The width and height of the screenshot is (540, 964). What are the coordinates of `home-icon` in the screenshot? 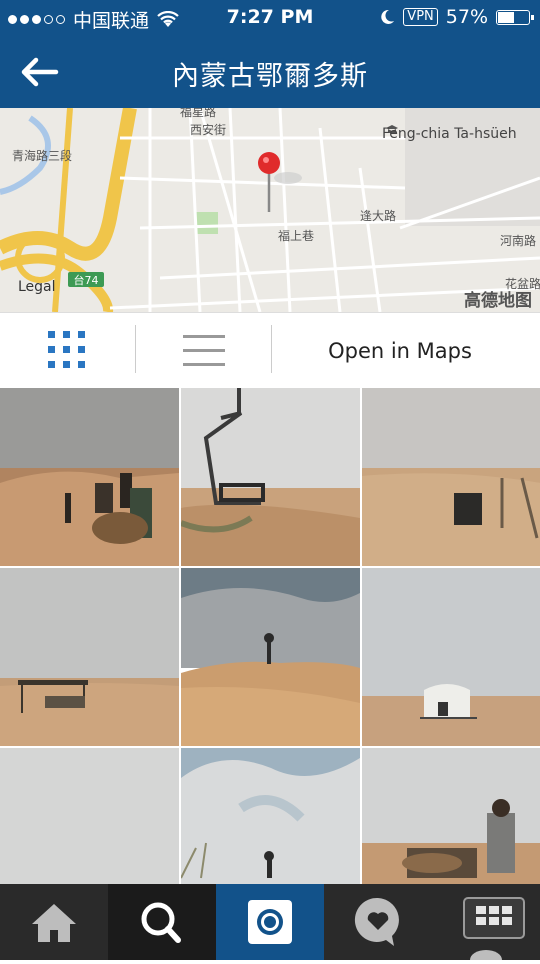 It's located at (54, 923).